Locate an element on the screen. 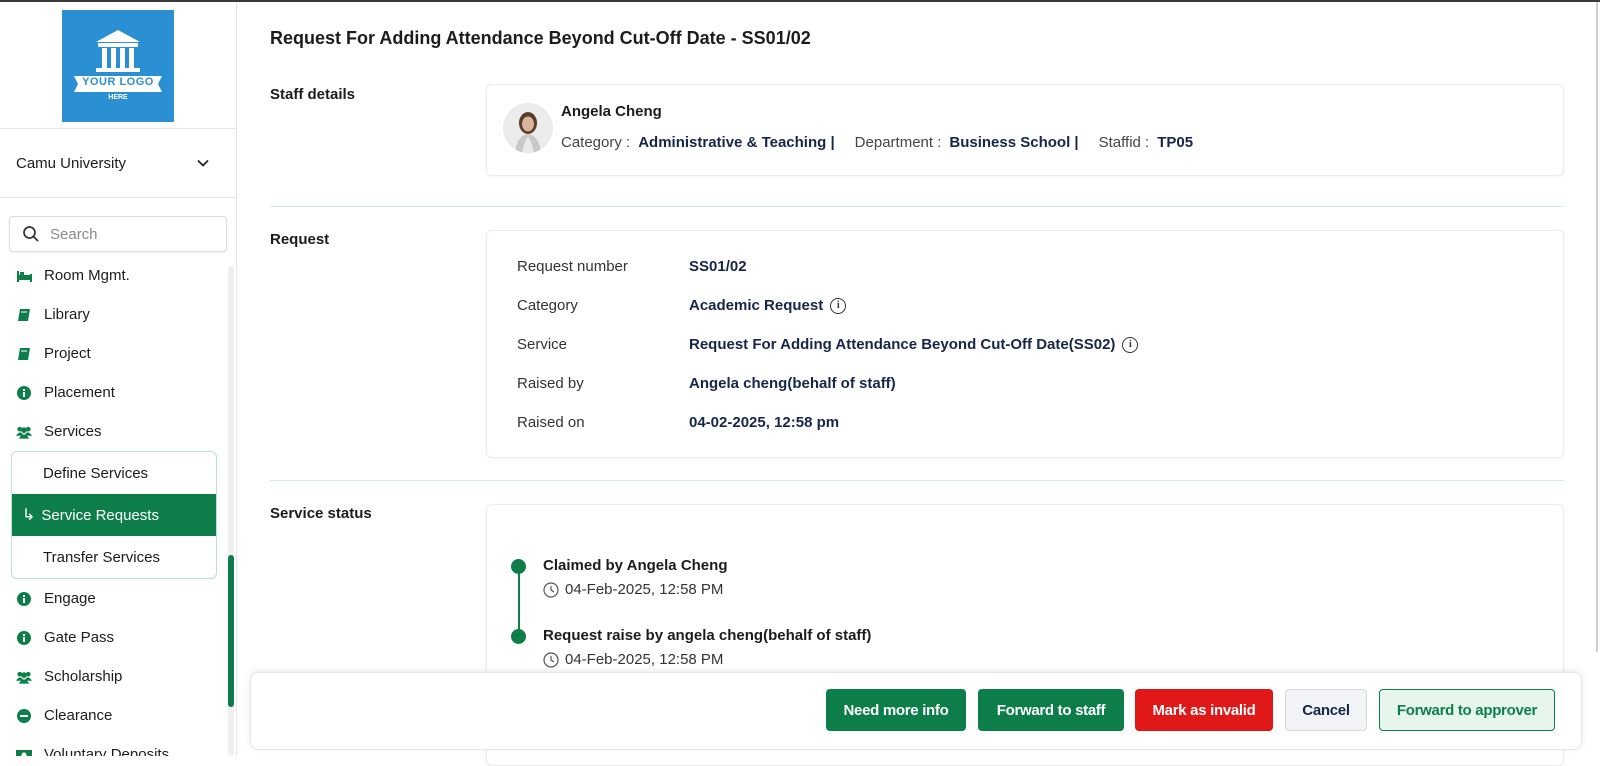 The height and width of the screenshot is (766, 1600). cancel-button: Cancel is located at coordinates (1326, 710).